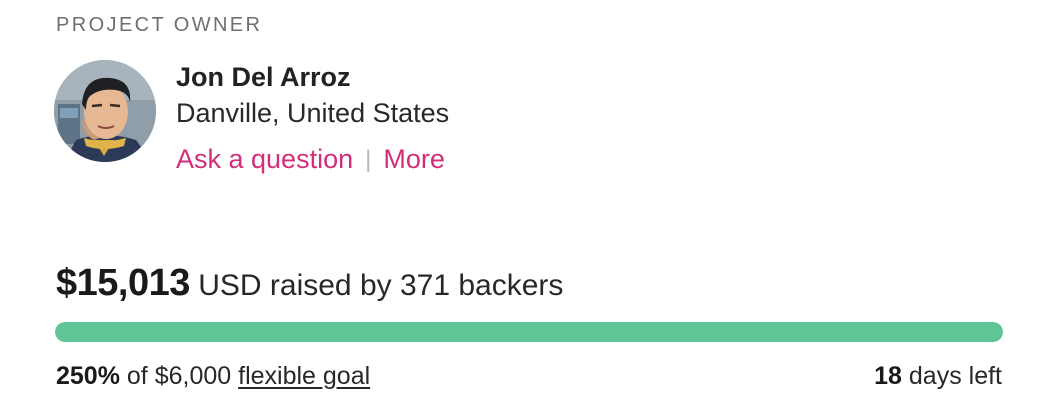  Describe the element at coordinates (381, 285) in the screenshot. I see `raised-by-backers-text: USD raised by 371 backers` at that location.